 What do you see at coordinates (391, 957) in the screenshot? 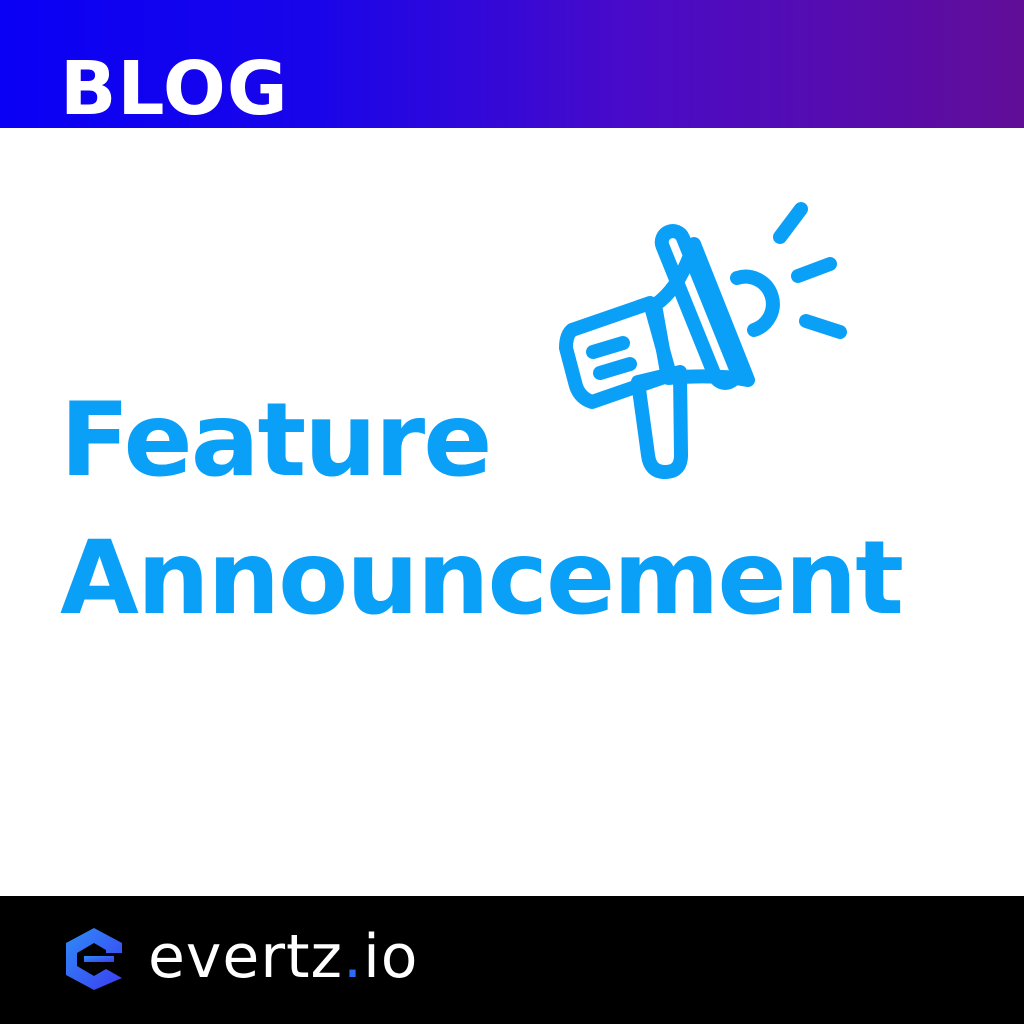
I see `brand-tld: io` at bounding box center [391, 957].